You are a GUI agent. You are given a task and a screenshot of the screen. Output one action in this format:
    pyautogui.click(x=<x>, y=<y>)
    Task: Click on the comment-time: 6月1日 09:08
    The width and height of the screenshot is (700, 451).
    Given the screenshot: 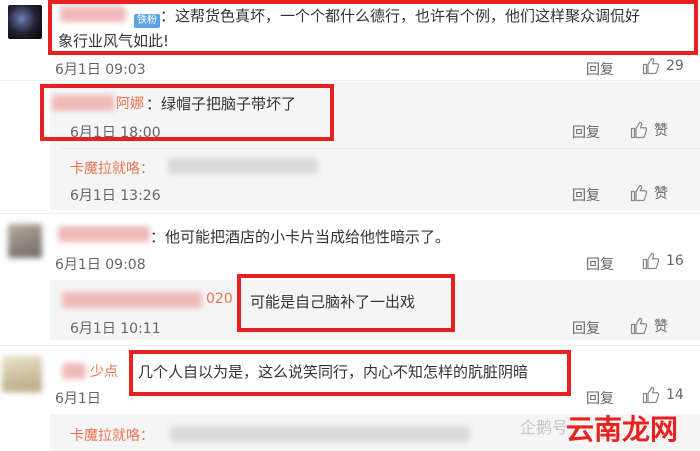 What is the action you would take?
    pyautogui.click(x=100, y=265)
    